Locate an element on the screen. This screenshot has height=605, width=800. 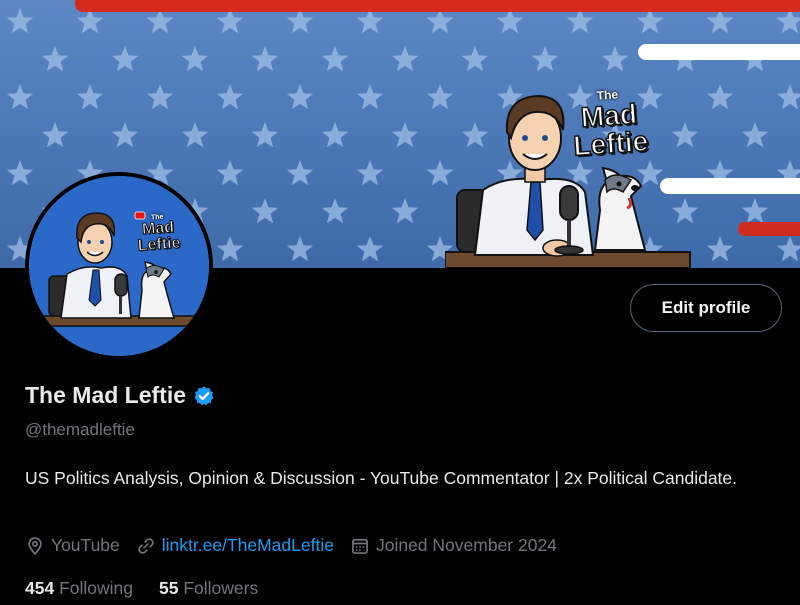
link-item: linktr.ee/TheMadLeftie is located at coordinates (235, 545).